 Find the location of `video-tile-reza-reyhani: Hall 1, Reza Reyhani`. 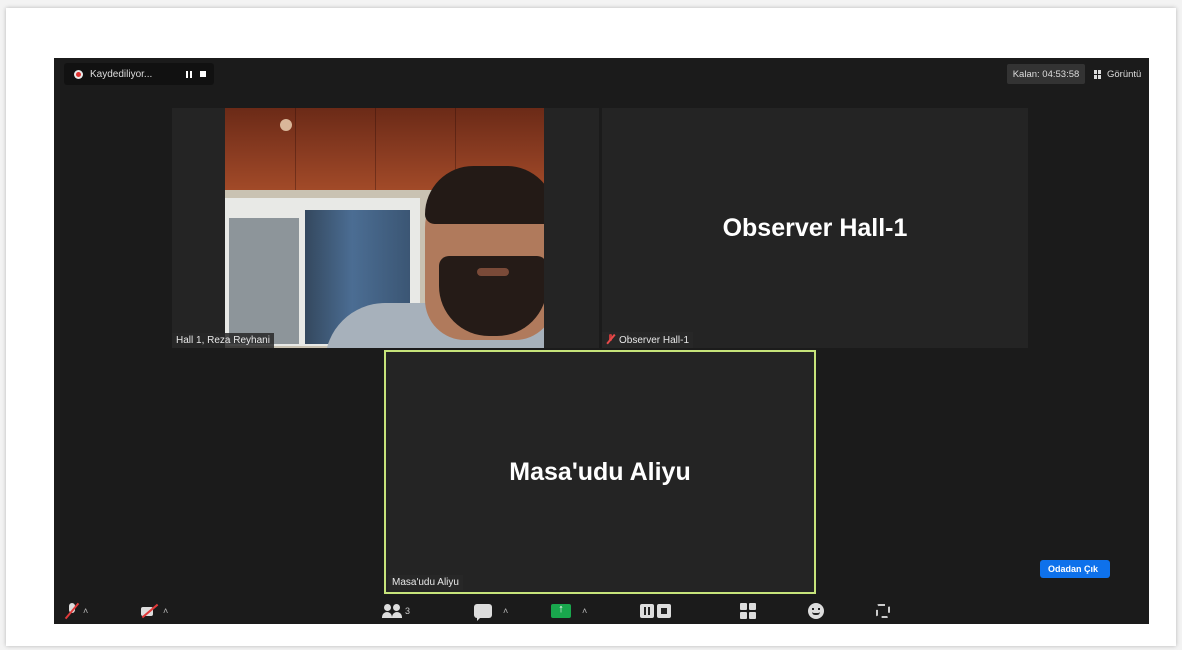

video-tile-reza-reyhani: Hall 1, Reza Reyhani is located at coordinates (385, 228).